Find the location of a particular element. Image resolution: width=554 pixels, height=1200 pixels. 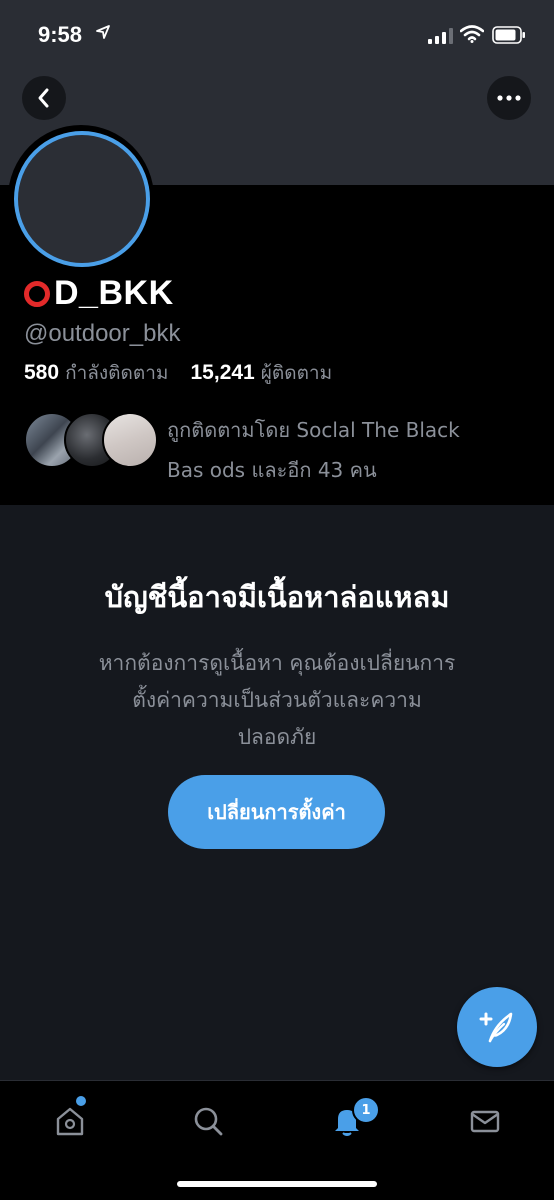

tab-search is located at coordinates (208, 1121).